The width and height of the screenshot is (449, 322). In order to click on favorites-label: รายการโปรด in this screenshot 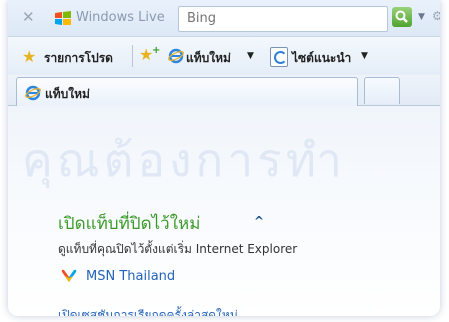, I will do `click(78, 58)`.